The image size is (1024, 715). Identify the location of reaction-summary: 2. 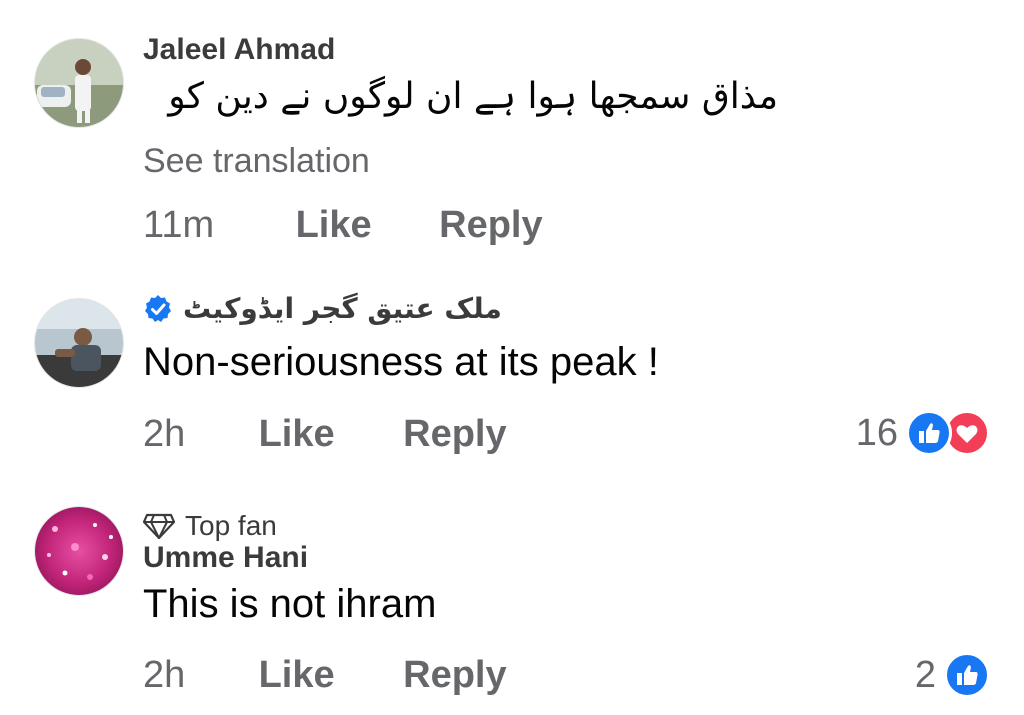
(952, 675).